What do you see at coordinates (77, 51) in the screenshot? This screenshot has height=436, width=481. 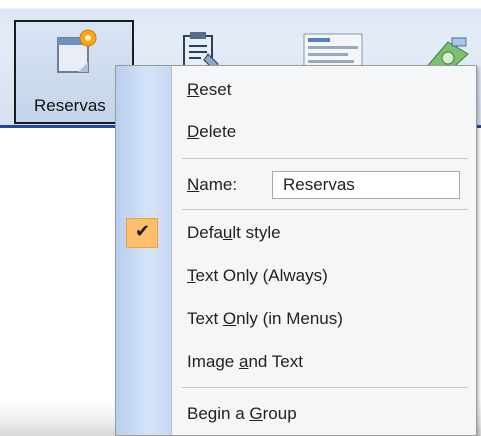 I see `calendar-sun-icon` at bounding box center [77, 51].